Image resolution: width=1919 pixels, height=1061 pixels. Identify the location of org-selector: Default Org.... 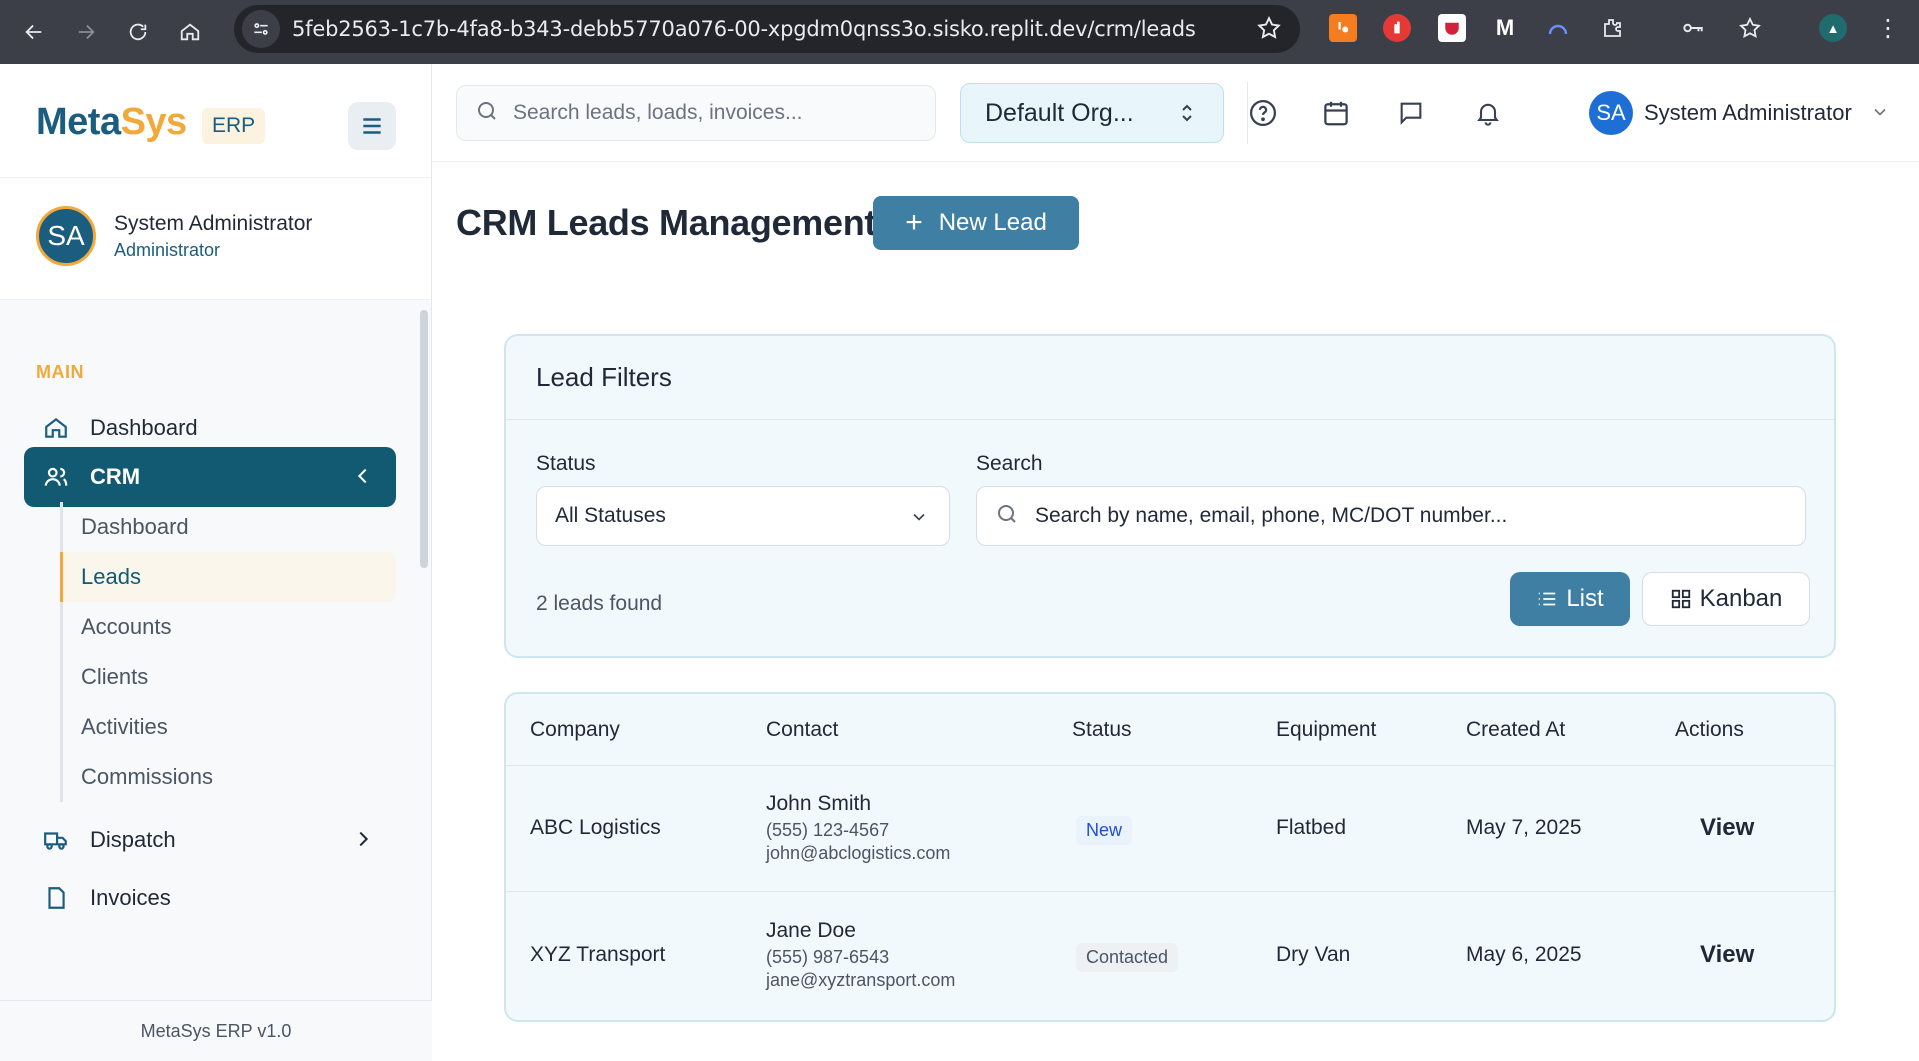
(1092, 113).